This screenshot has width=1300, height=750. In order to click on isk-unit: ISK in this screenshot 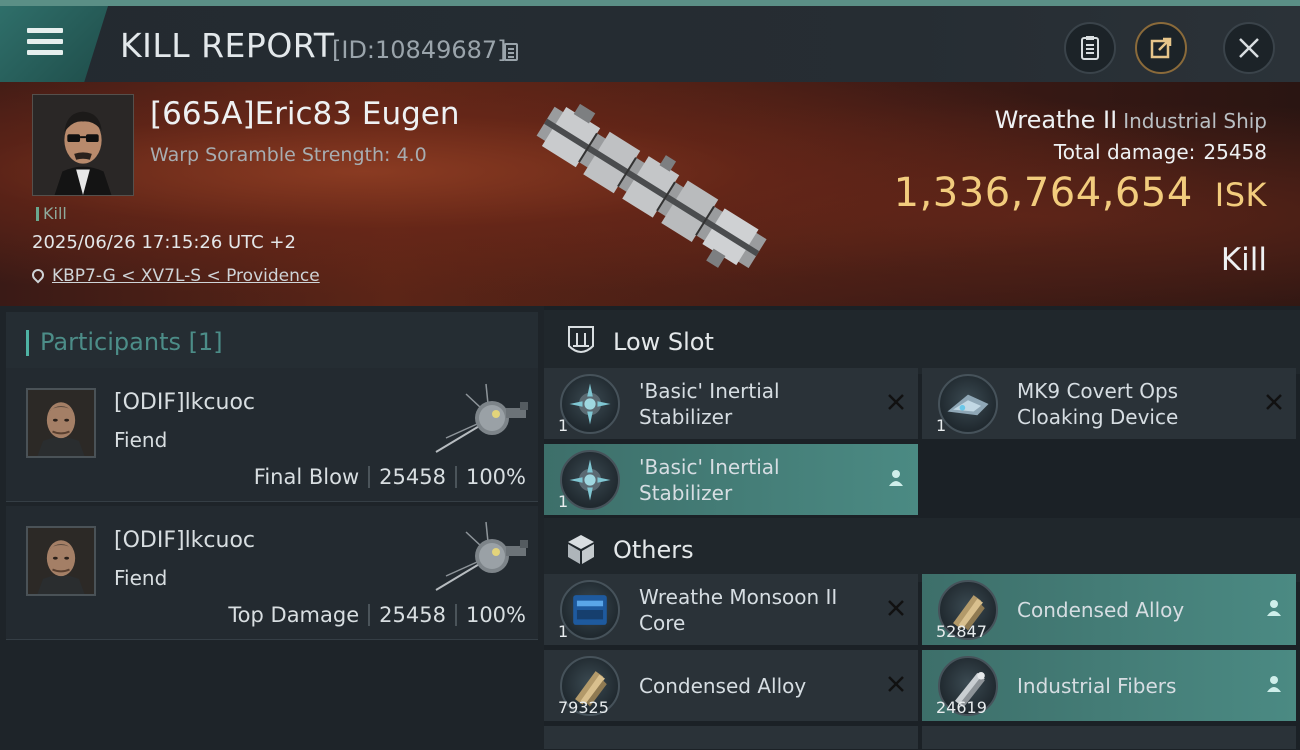, I will do `click(1240, 195)`.